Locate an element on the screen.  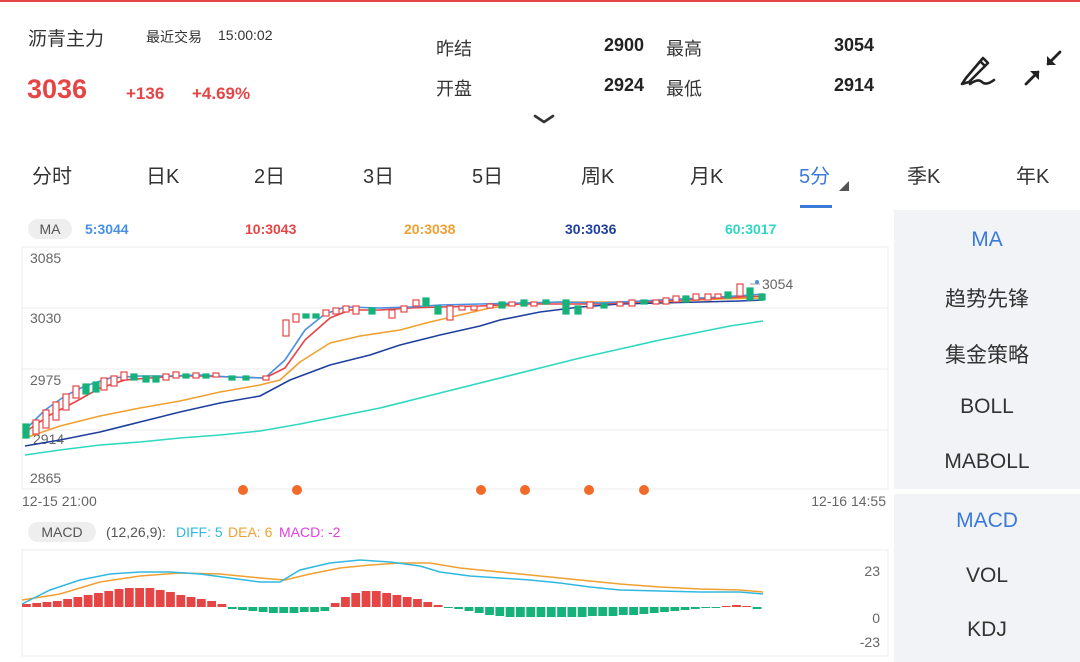
indicator-trend-pioneer: 趋势先锋 is located at coordinates (987, 298).